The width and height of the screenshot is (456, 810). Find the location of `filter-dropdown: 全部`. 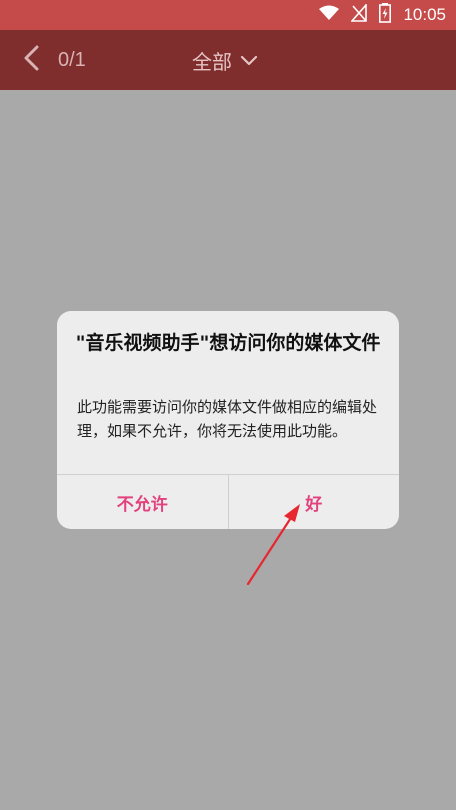

filter-dropdown: 全部 is located at coordinates (225, 60).